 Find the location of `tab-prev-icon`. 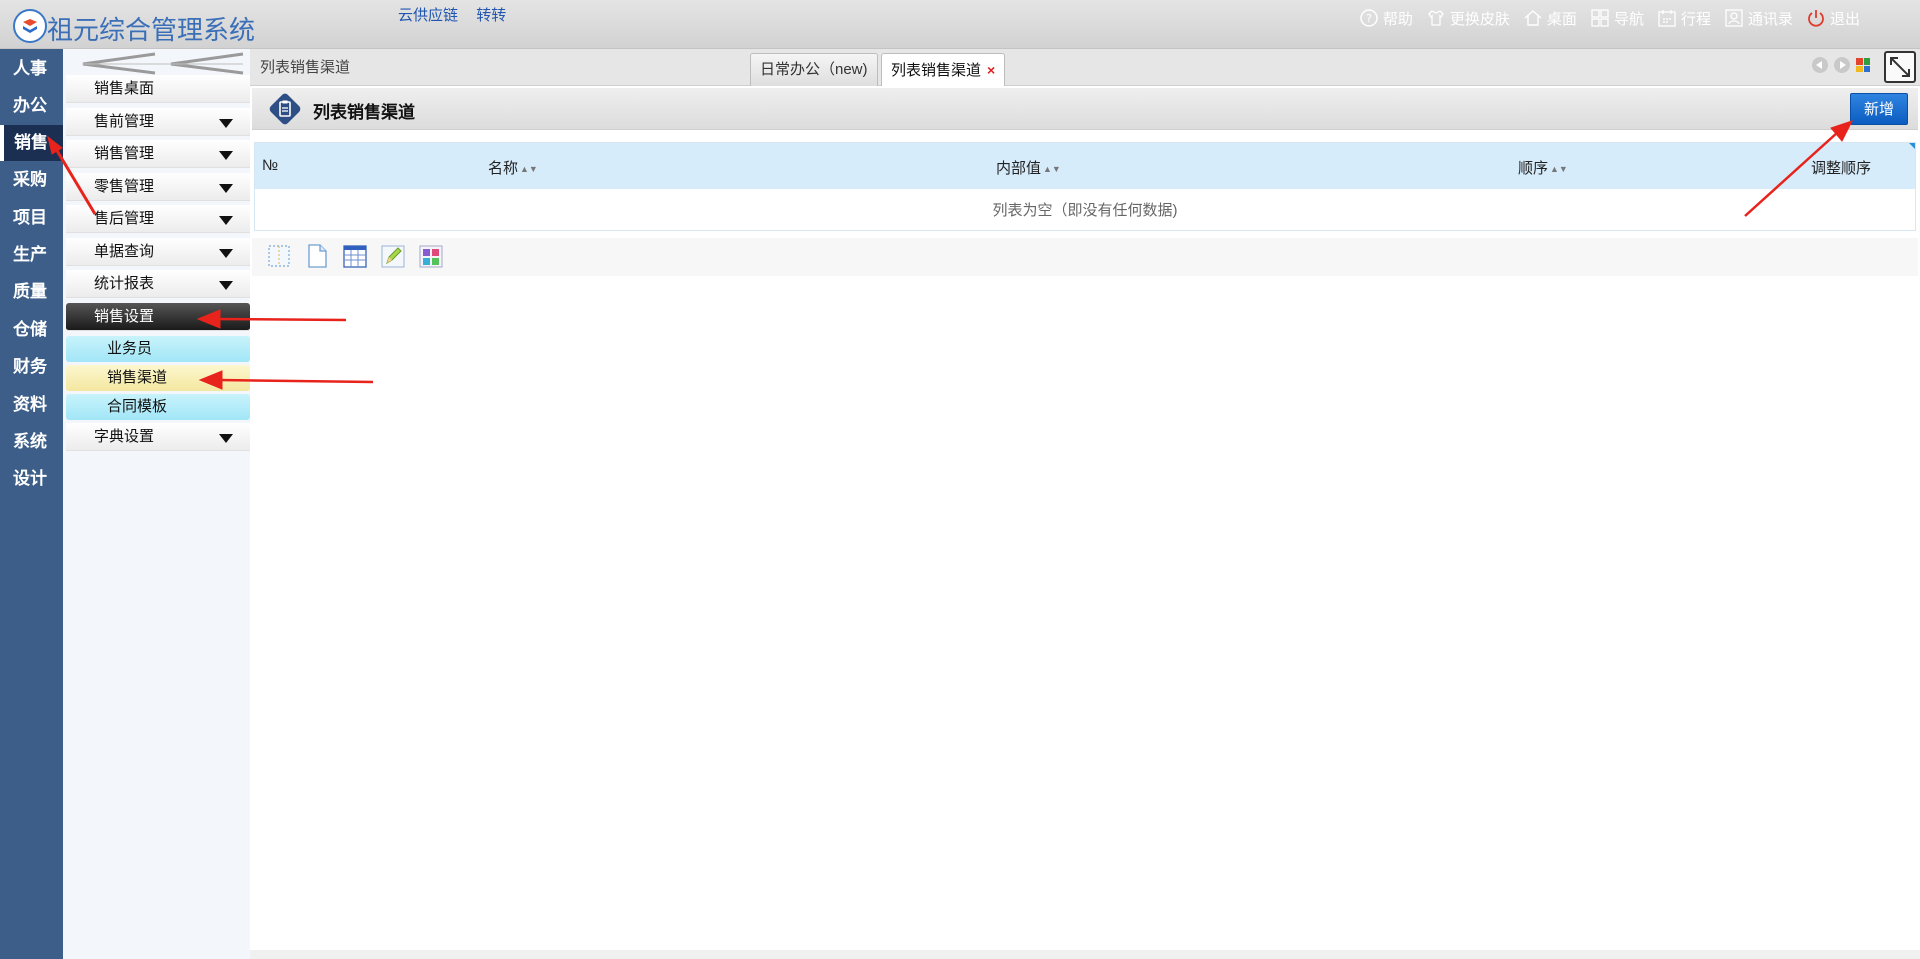

tab-prev-icon is located at coordinates (1820, 65).